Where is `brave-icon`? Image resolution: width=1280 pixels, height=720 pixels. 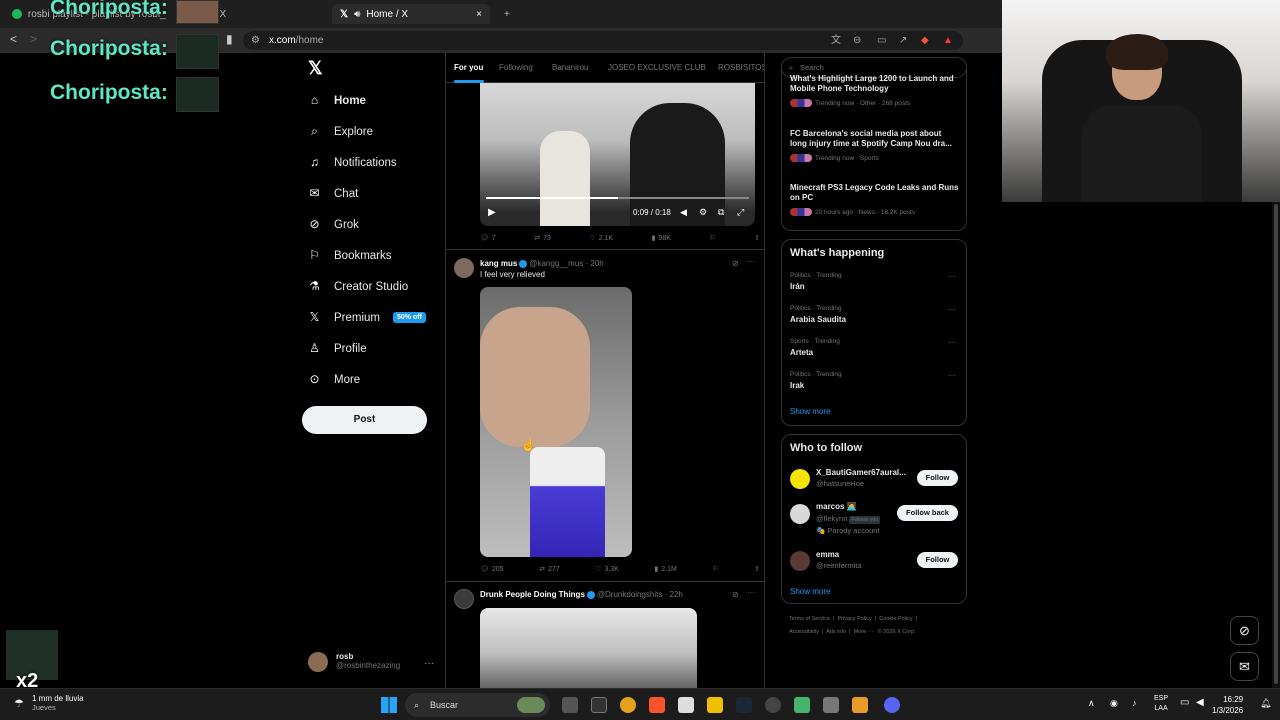 brave-icon is located at coordinates (657, 705).